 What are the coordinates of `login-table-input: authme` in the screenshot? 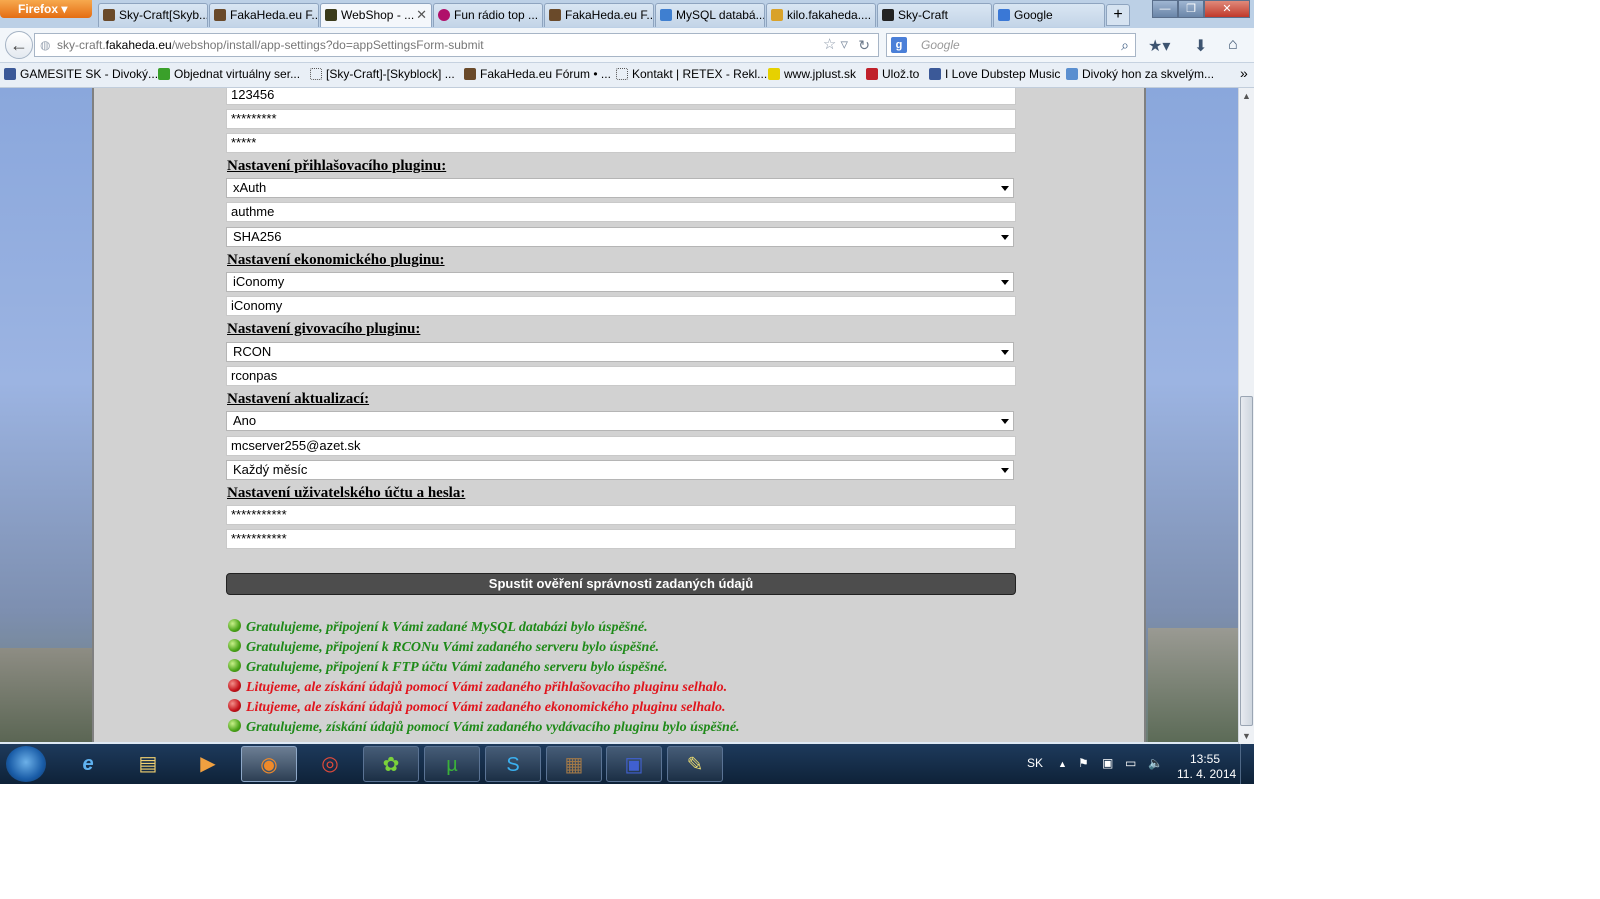 It's located at (621, 212).